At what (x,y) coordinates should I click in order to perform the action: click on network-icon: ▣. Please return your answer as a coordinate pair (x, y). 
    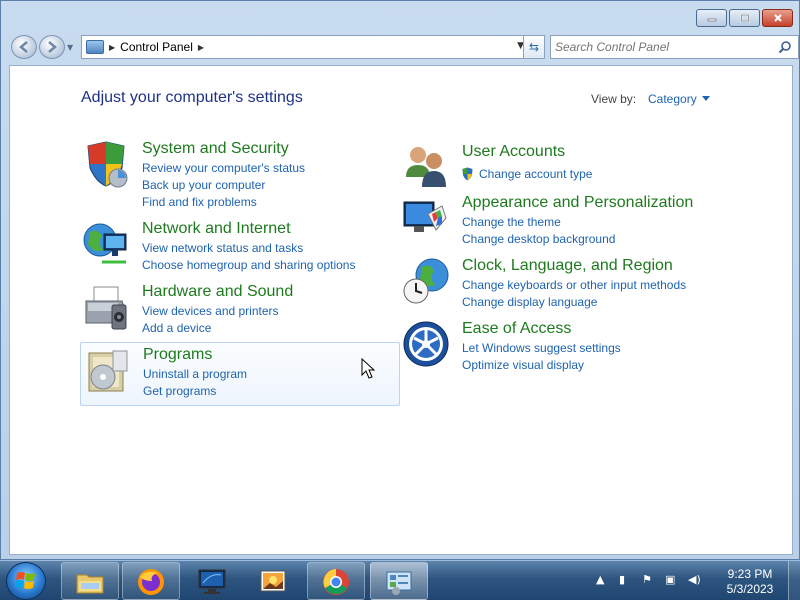
    Looking at the image, I should click on (672, 580).